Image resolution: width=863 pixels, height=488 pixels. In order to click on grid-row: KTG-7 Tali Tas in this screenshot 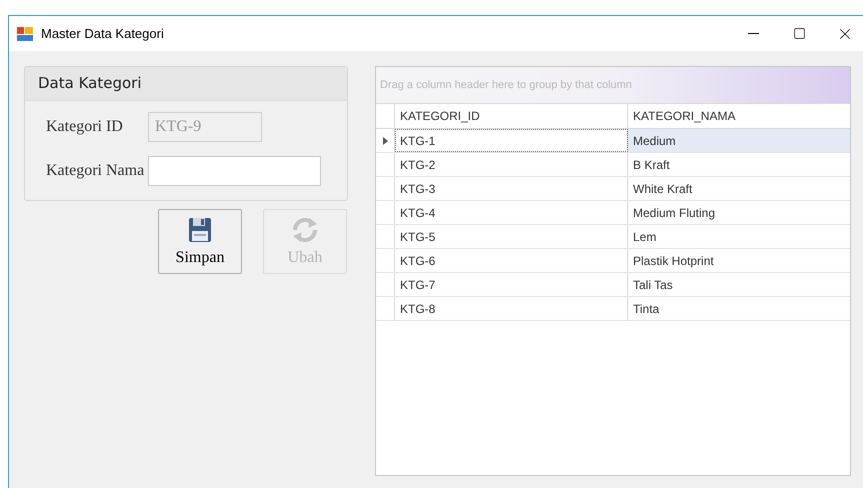, I will do `click(613, 285)`.